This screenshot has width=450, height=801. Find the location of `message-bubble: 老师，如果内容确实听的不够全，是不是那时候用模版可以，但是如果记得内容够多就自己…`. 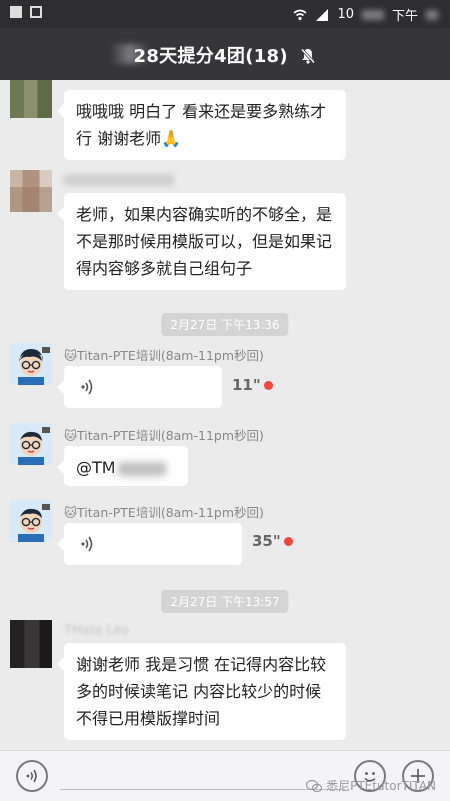

message-bubble: 老师，如果内容确实听的不够全，是不是那时候用模版可以，但是如果记得内容够多就自己… is located at coordinates (201, 241).